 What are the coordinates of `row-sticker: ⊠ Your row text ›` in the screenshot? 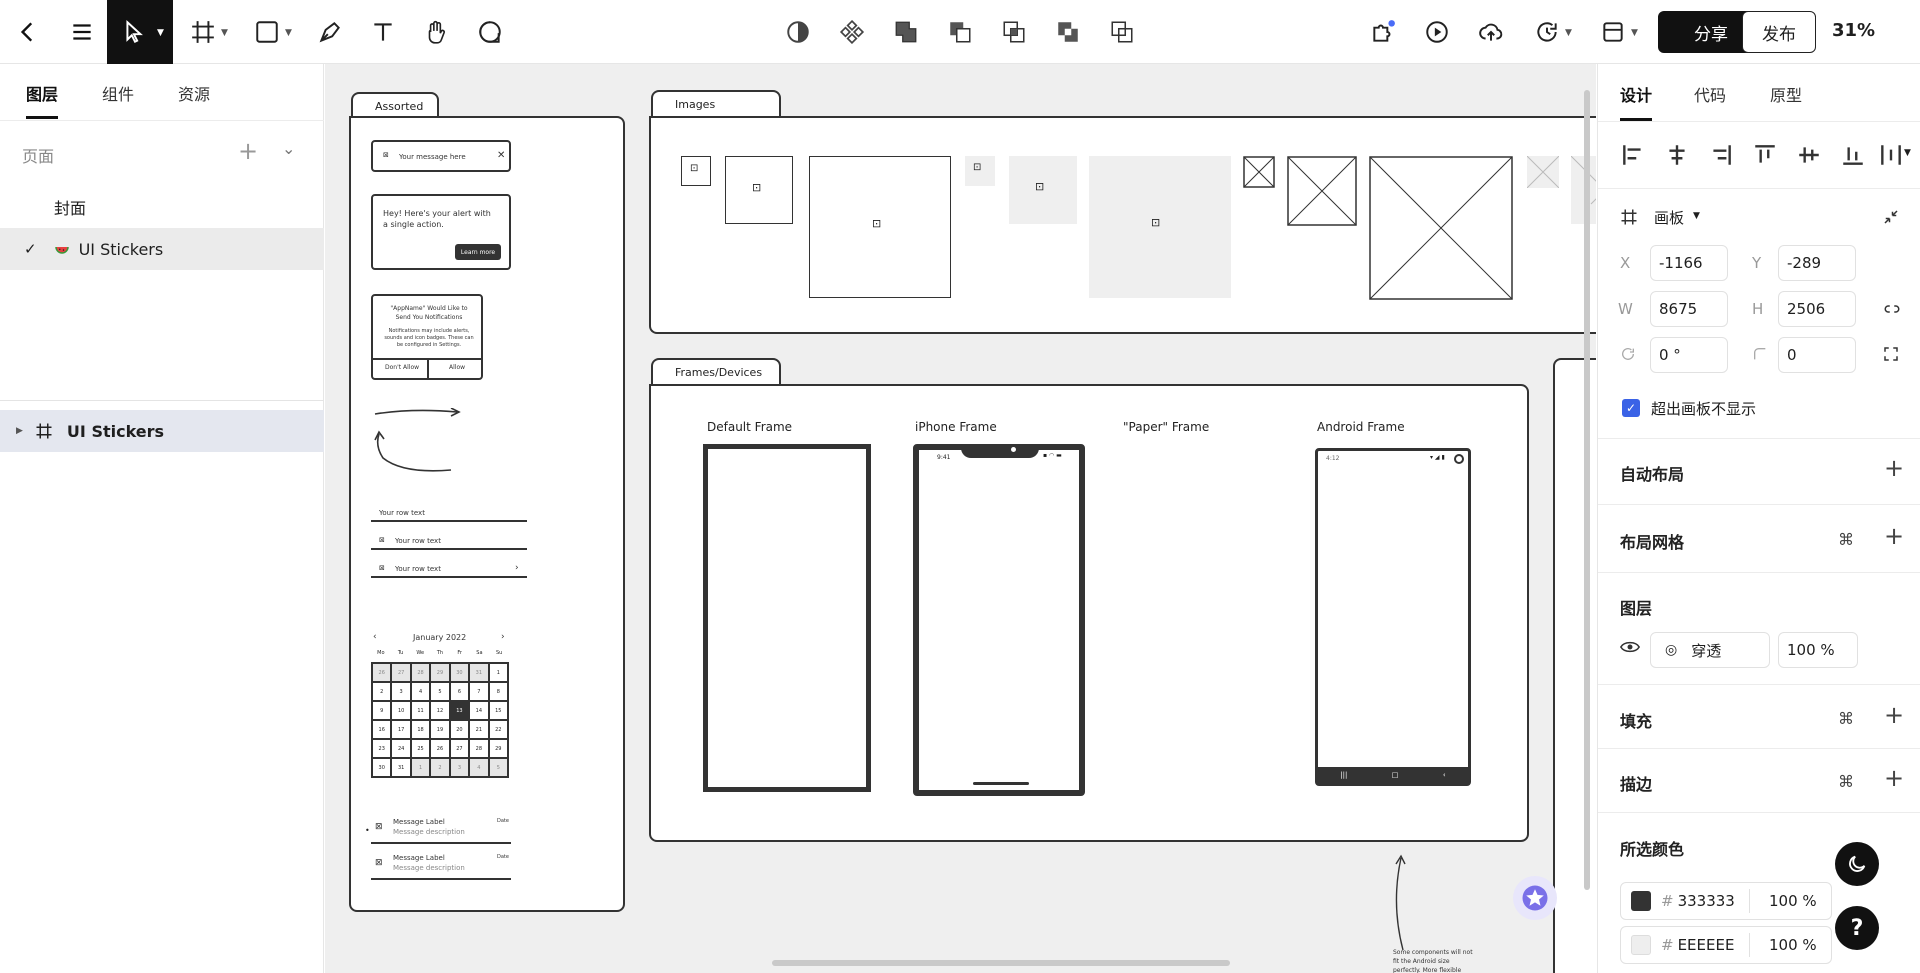 It's located at (449, 569).